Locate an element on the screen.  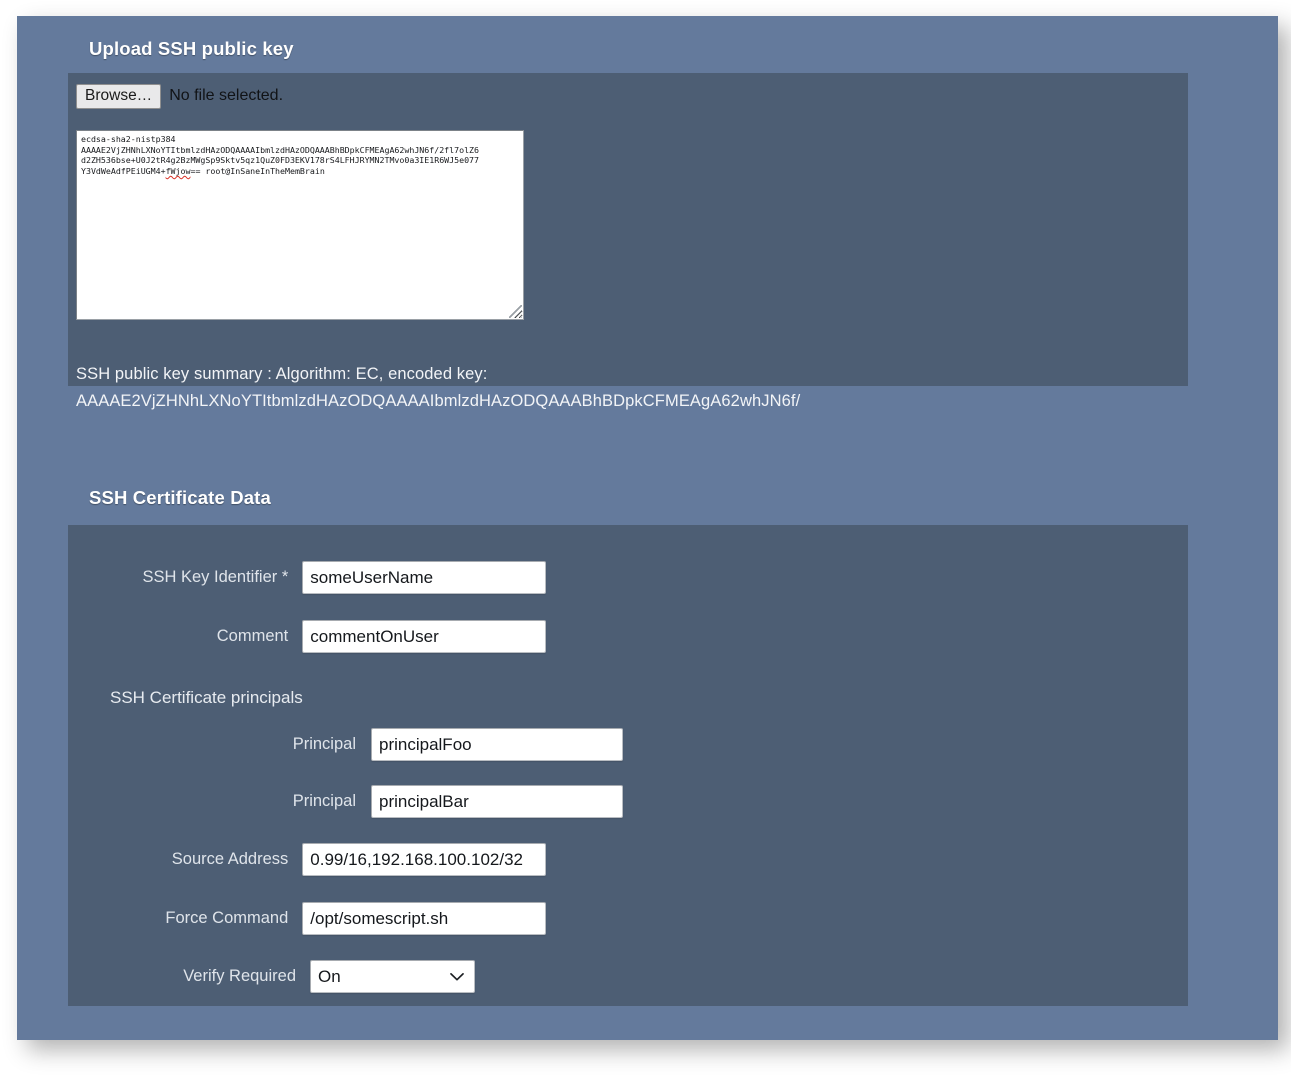
row-principal-1: Principal is located at coordinates (356, 744).